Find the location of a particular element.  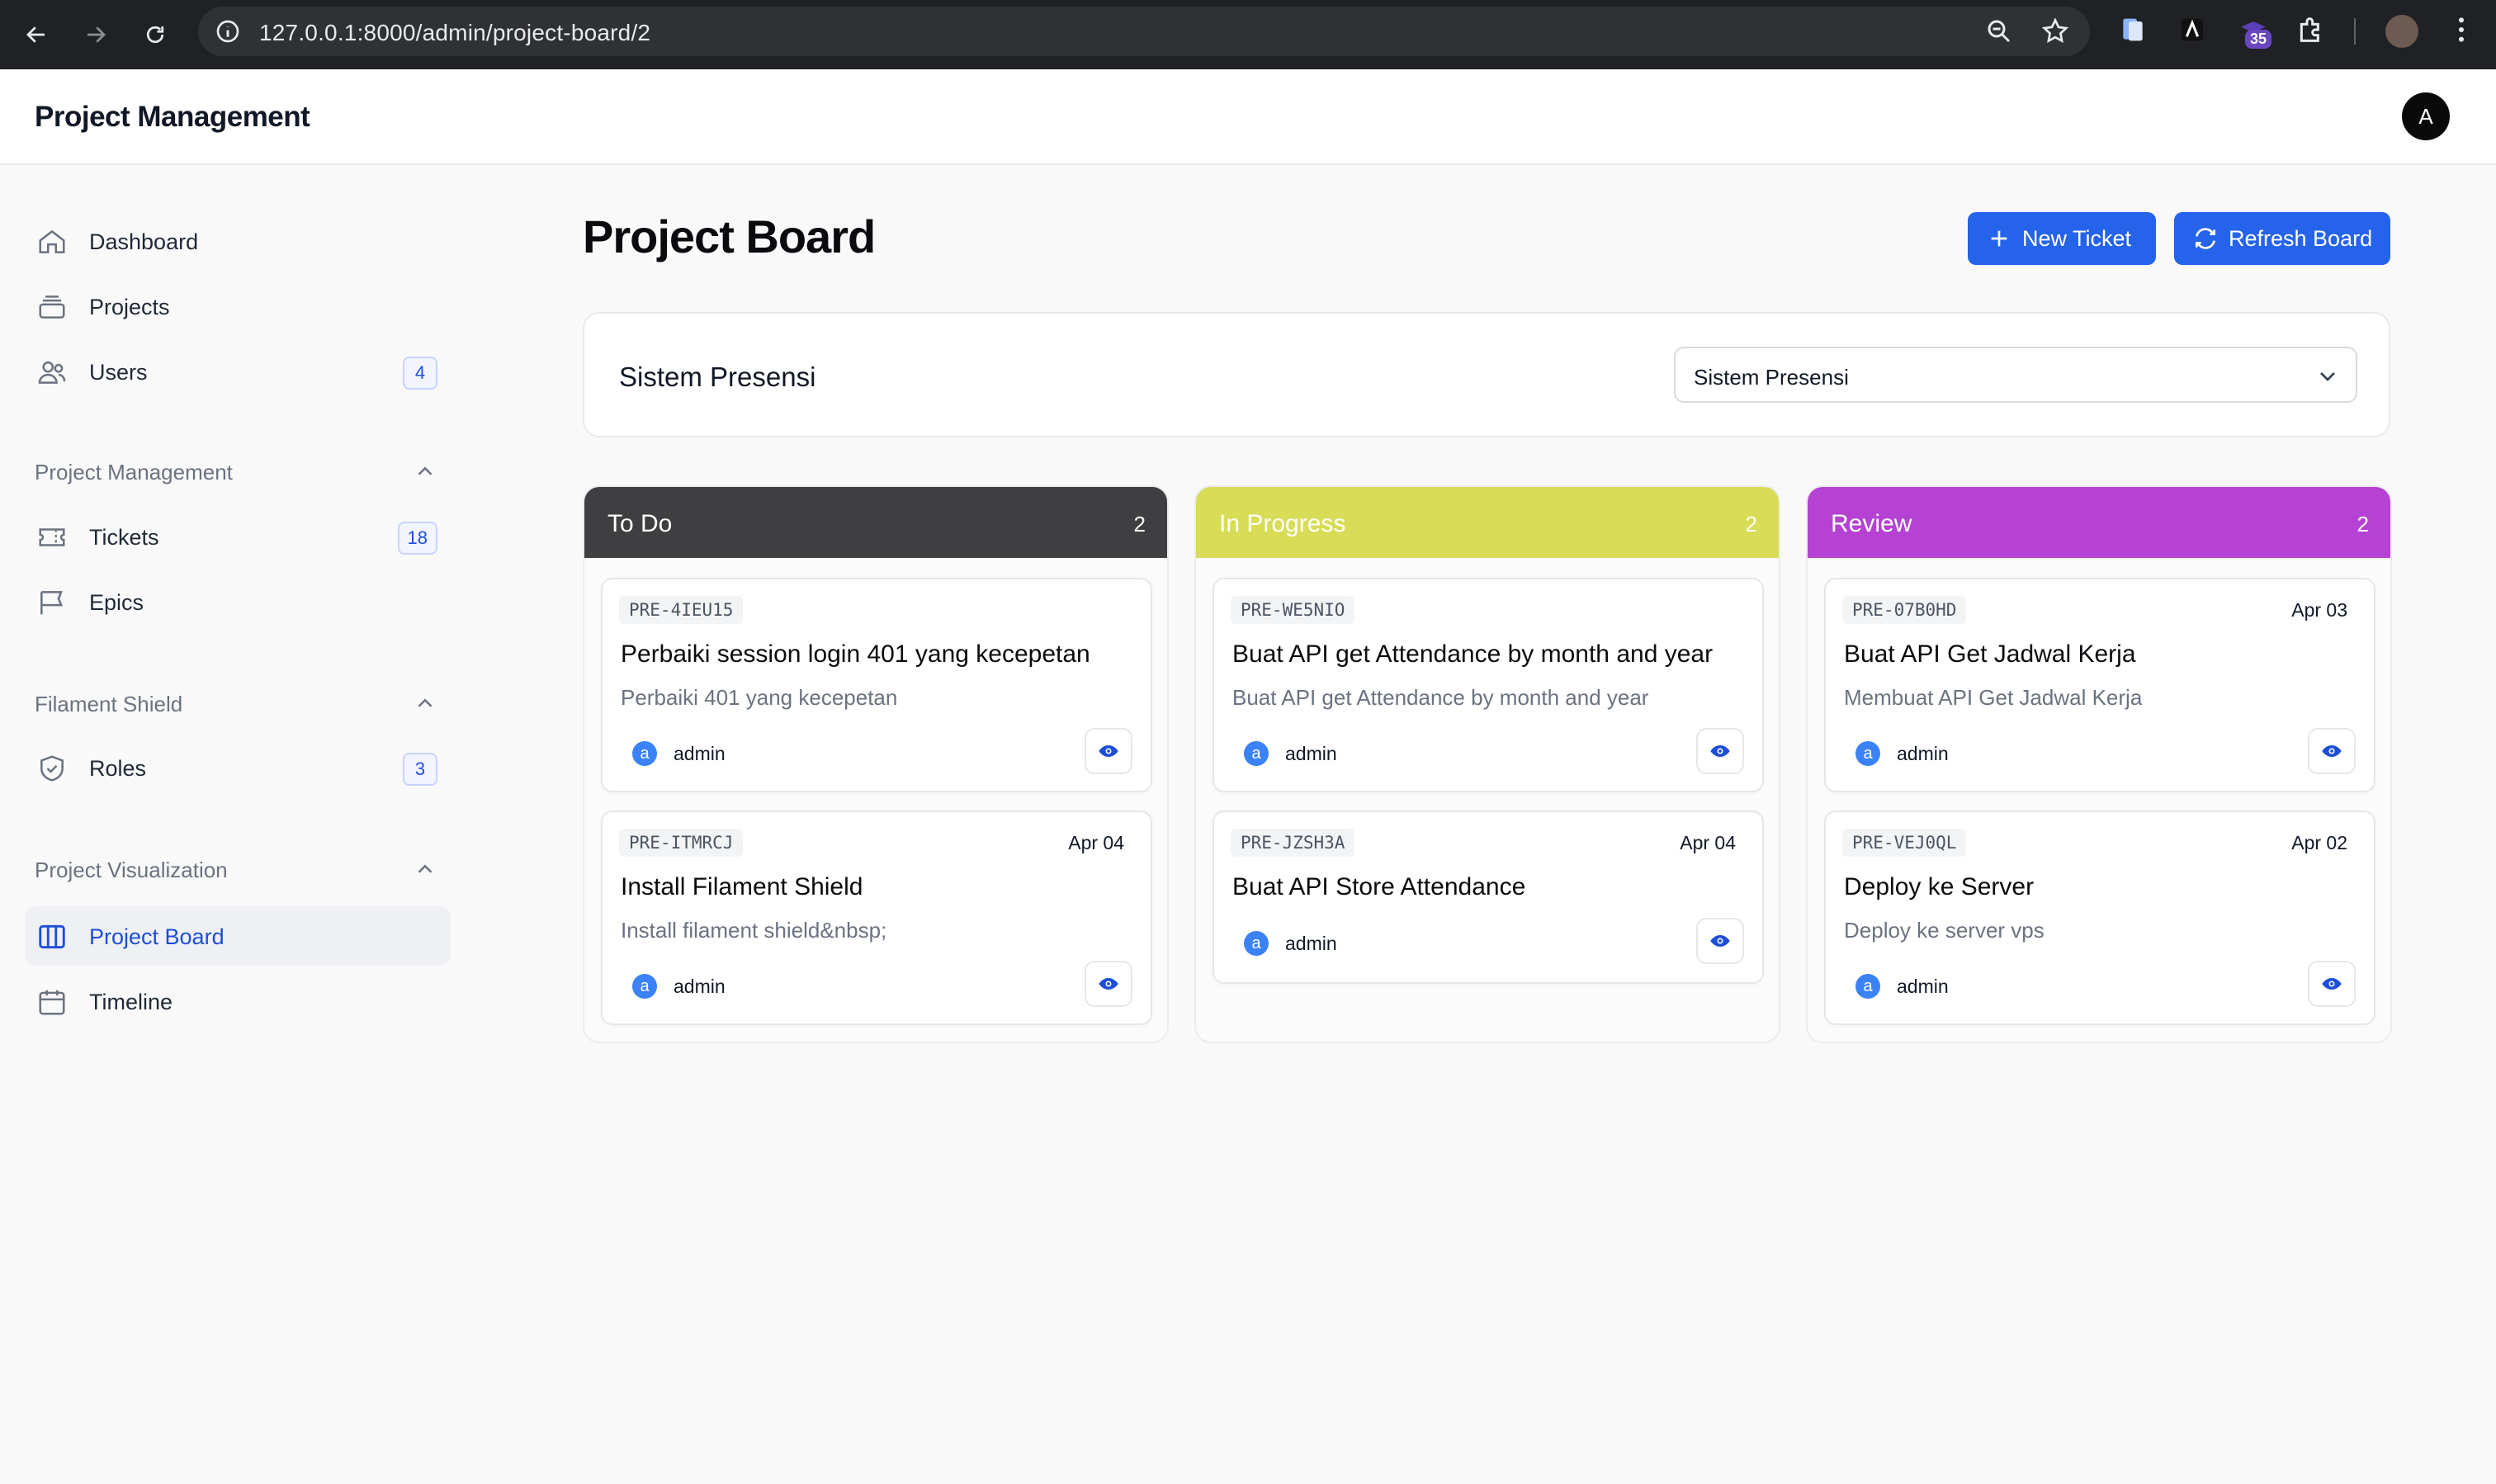

sidebar-item-project-board: Project Board is located at coordinates (238, 936).